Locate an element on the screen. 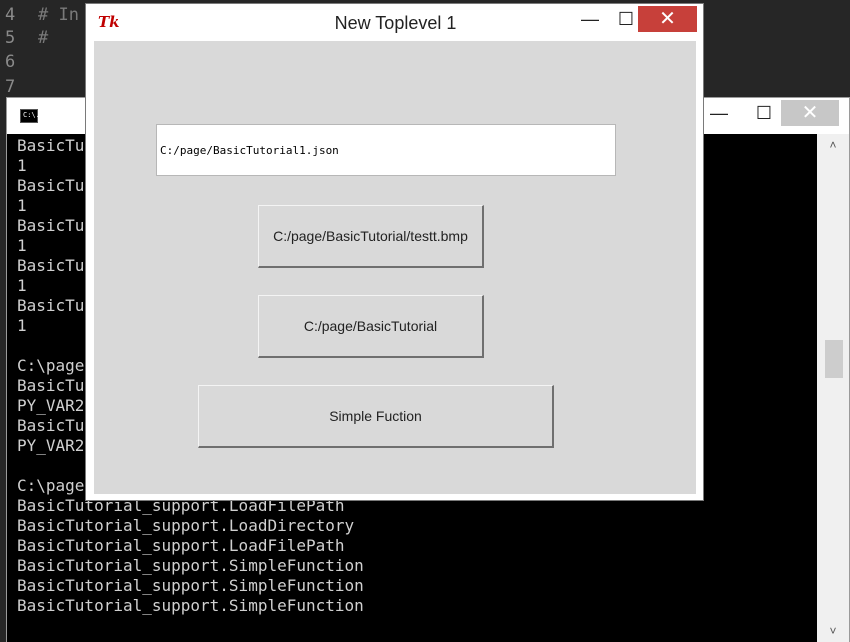  line-number: 6 is located at coordinates (10, 62).